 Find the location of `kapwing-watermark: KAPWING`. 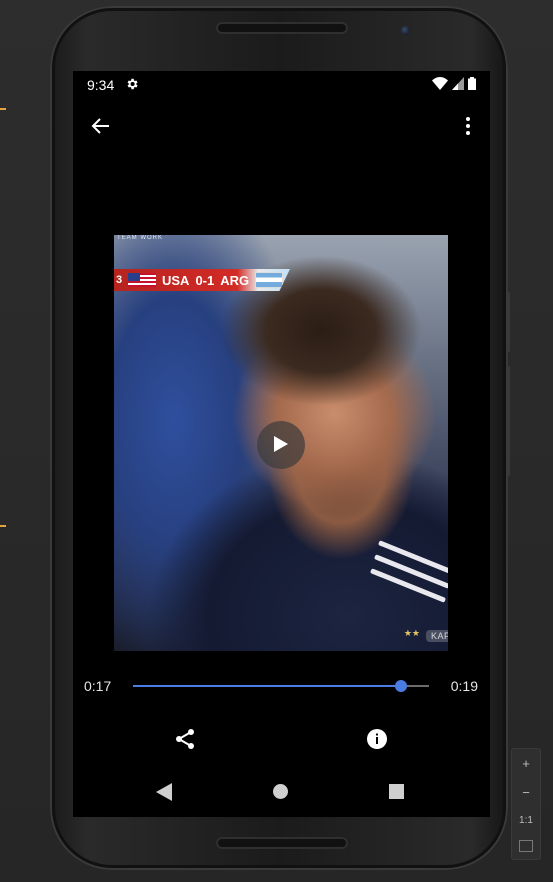

kapwing-watermark: KAPWING is located at coordinates (436, 636).